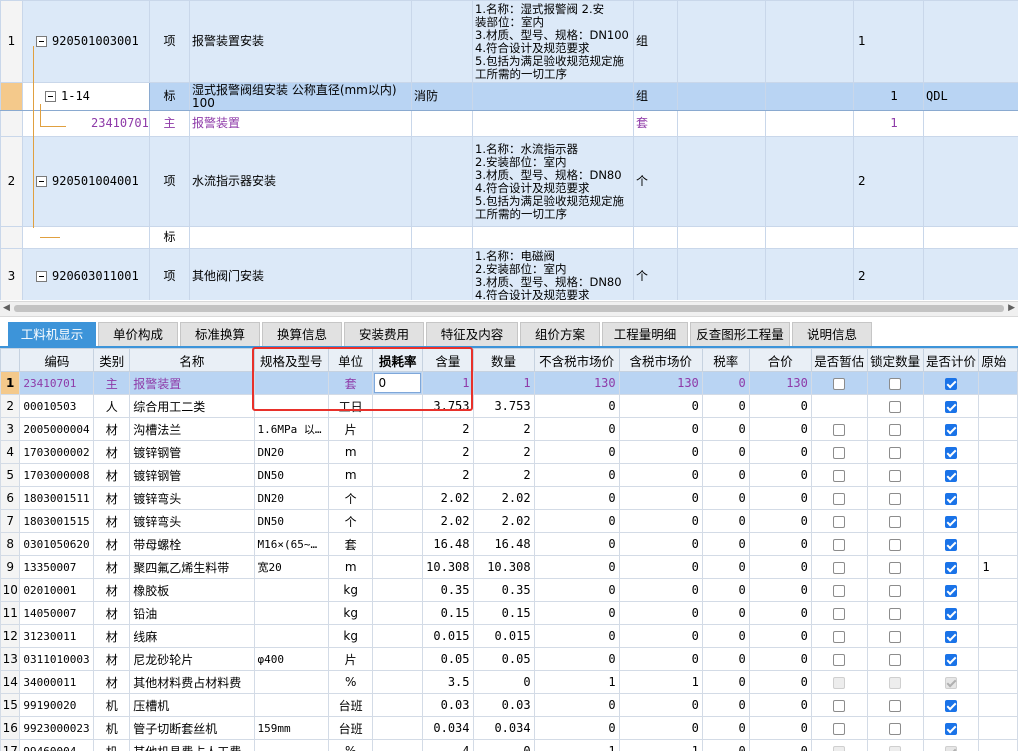  Describe the element at coordinates (839, 360) in the screenshot. I see `column-header: 是否暂估` at that location.